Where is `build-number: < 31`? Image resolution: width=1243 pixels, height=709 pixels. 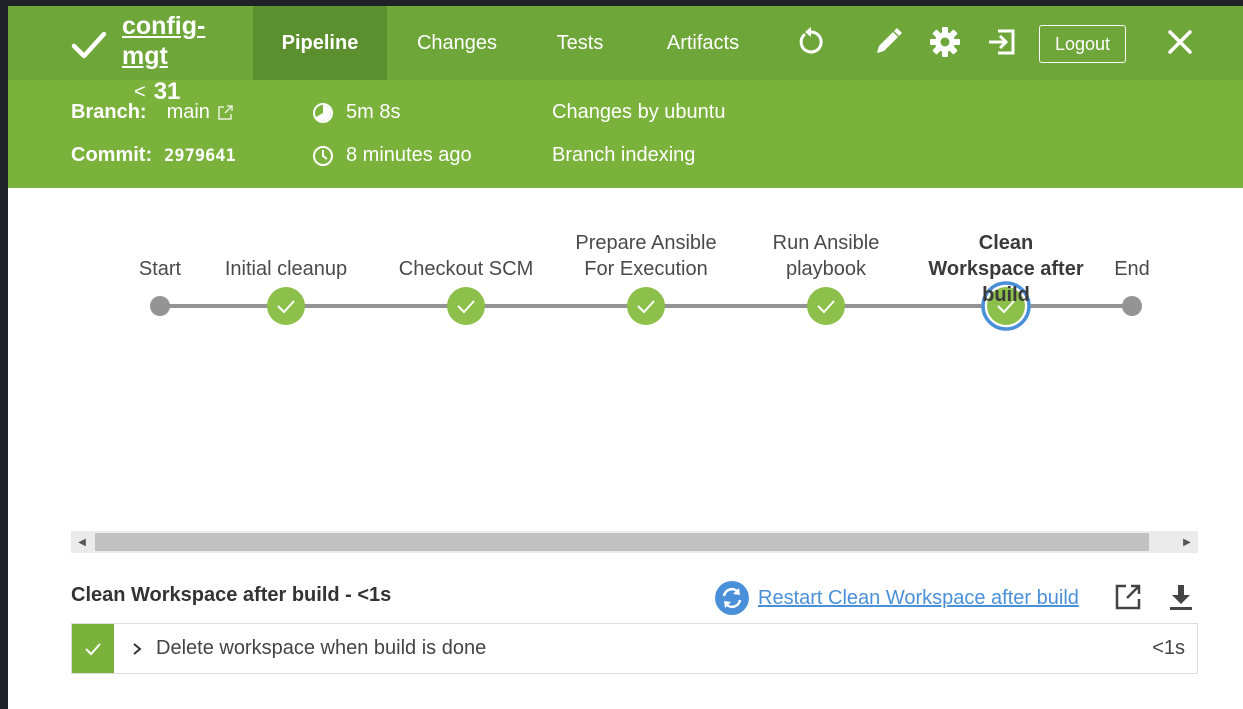
build-number: < 31 is located at coordinates (157, 92).